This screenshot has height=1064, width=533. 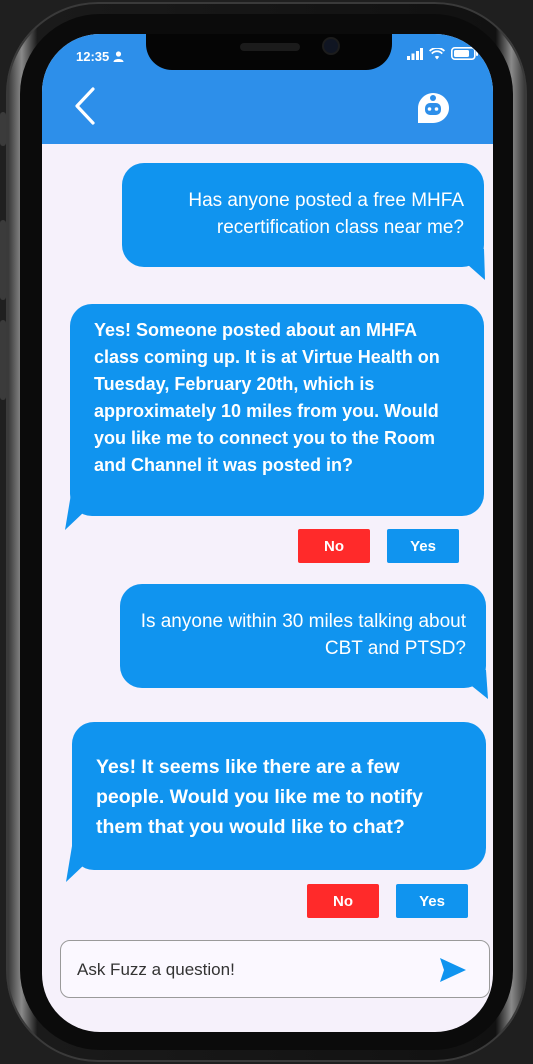 I want to click on volume-up-button, so click(x=3, y=260).